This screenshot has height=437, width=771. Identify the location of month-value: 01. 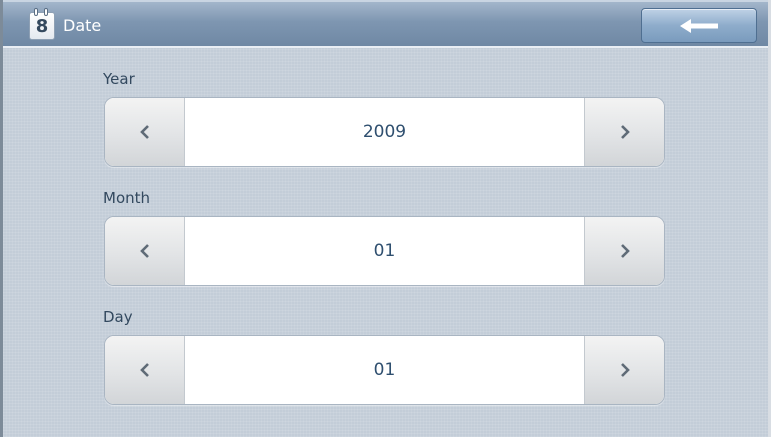
(384, 251).